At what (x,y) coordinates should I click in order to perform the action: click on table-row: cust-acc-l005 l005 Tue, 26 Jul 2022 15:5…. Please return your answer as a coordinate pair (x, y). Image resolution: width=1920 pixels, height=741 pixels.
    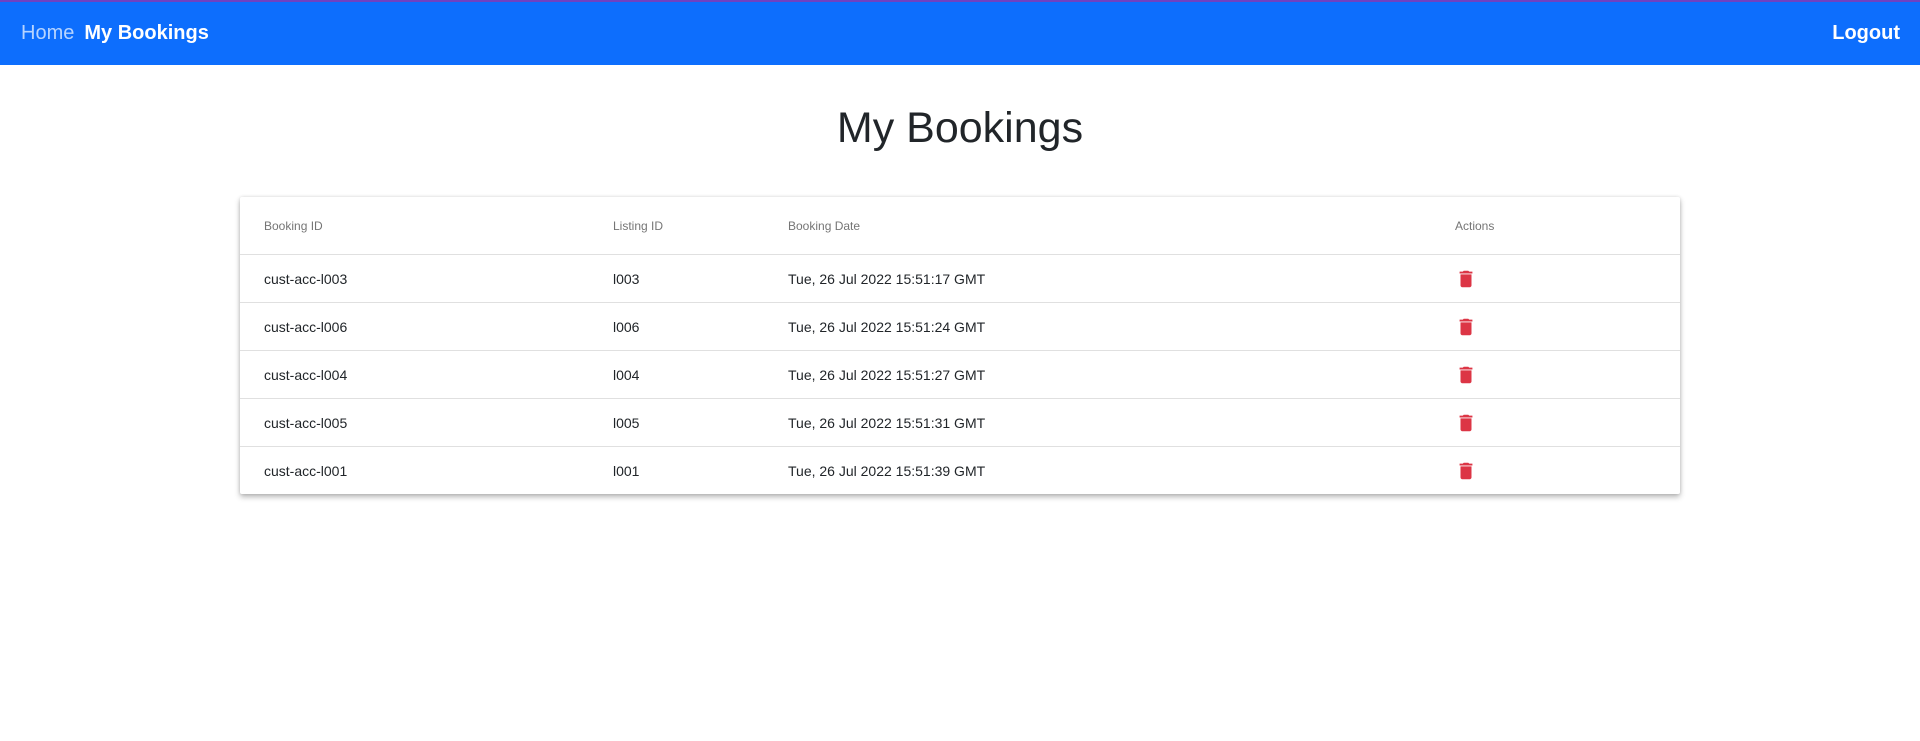
    Looking at the image, I should click on (960, 422).